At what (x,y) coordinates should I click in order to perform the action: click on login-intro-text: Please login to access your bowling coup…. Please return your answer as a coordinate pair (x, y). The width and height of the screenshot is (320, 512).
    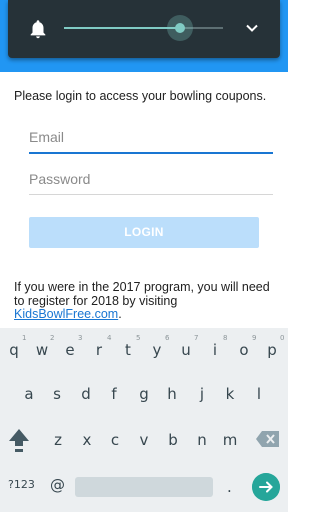
    Looking at the image, I should click on (140, 96).